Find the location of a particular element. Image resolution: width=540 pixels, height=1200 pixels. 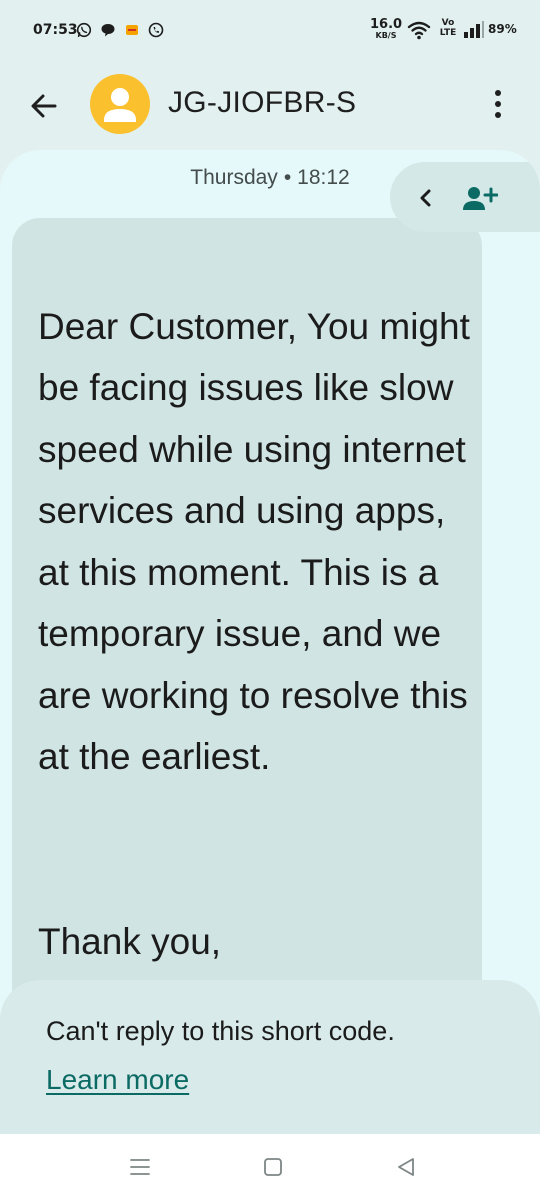

system-navigation-bar is located at coordinates (270, 1167).